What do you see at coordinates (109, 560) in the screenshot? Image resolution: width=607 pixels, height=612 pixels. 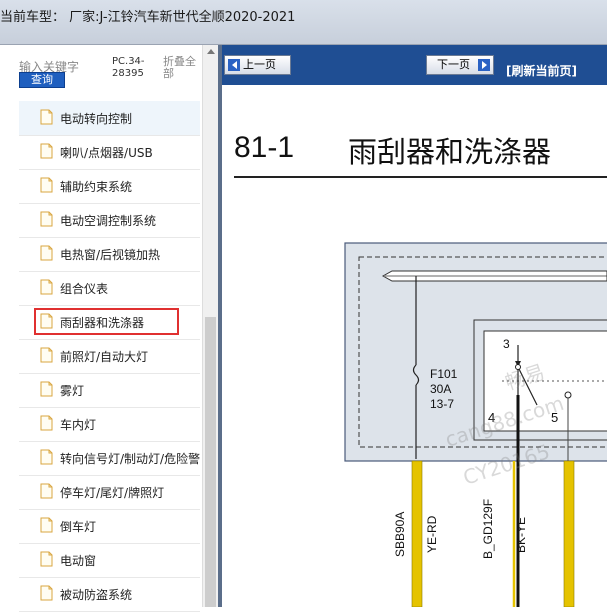 I see `tree-item: 电动窗` at bounding box center [109, 560].